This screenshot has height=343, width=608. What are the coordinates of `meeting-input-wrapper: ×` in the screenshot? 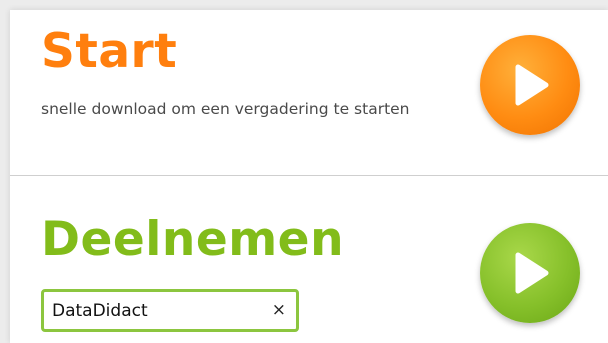 It's located at (170, 310).